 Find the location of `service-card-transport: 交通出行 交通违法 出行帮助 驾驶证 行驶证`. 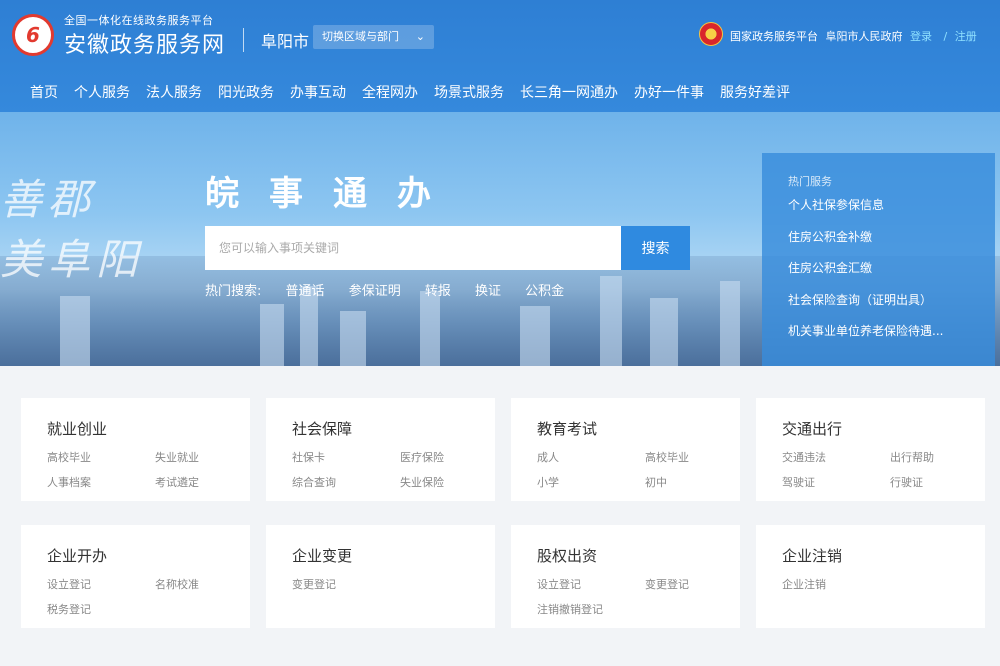

service-card-transport: 交通出行 交通违法 出行帮助 驾驶证 行驶证 is located at coordinates (870, 449).